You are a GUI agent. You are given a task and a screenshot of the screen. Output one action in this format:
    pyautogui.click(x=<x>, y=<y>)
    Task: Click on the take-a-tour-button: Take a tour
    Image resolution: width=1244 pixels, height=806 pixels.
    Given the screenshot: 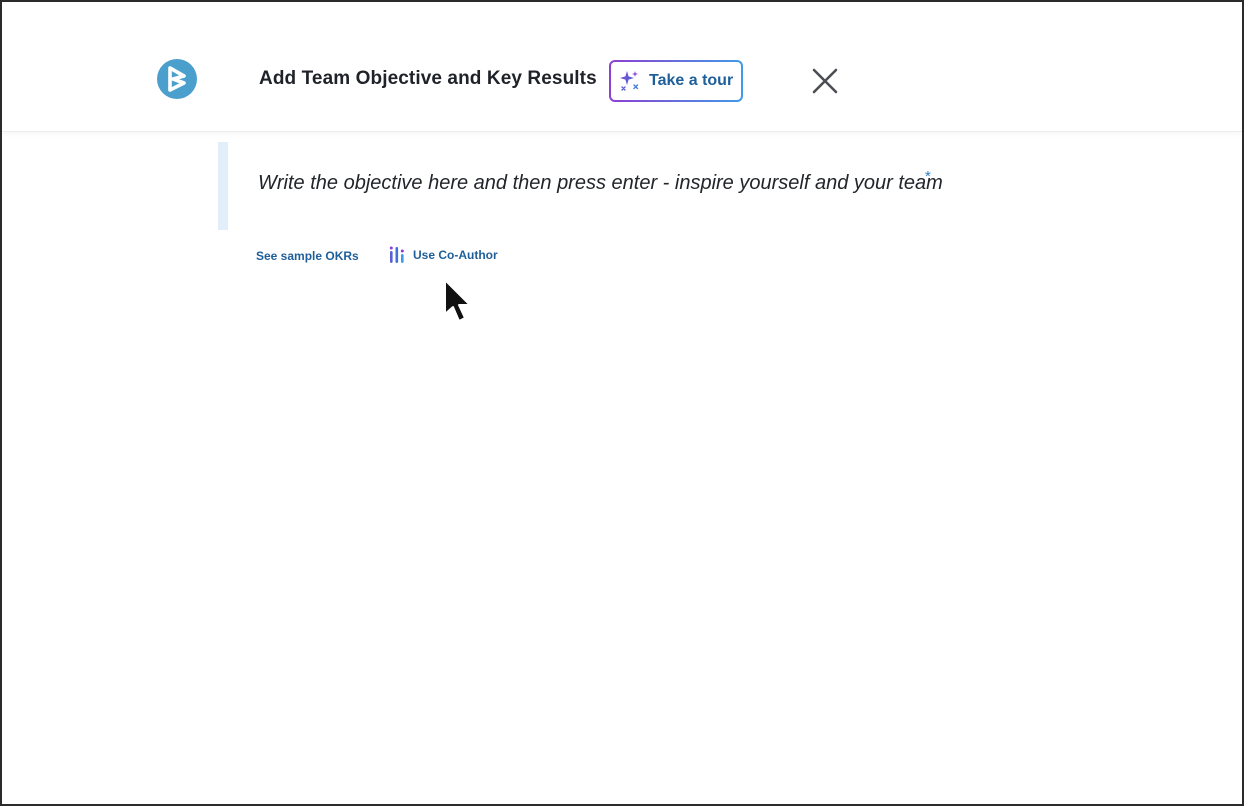 What is the action you would take?
    pyautogui.click(x=676, y=81)
    